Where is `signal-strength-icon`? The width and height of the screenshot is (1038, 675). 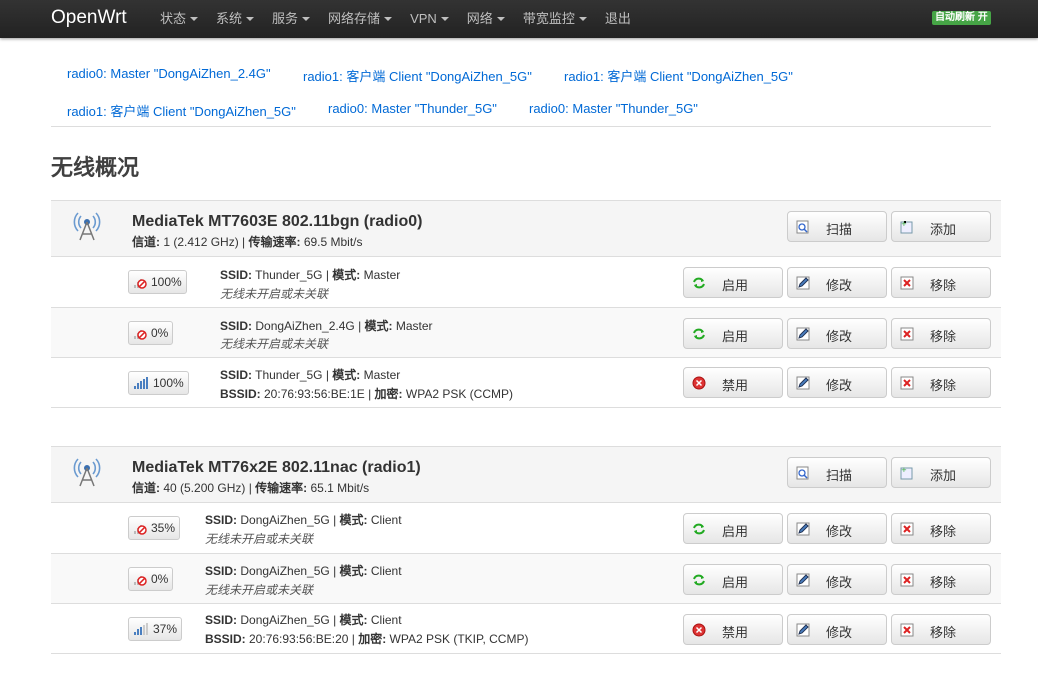
signal-strength-icon is located at coordinates (141, 383).